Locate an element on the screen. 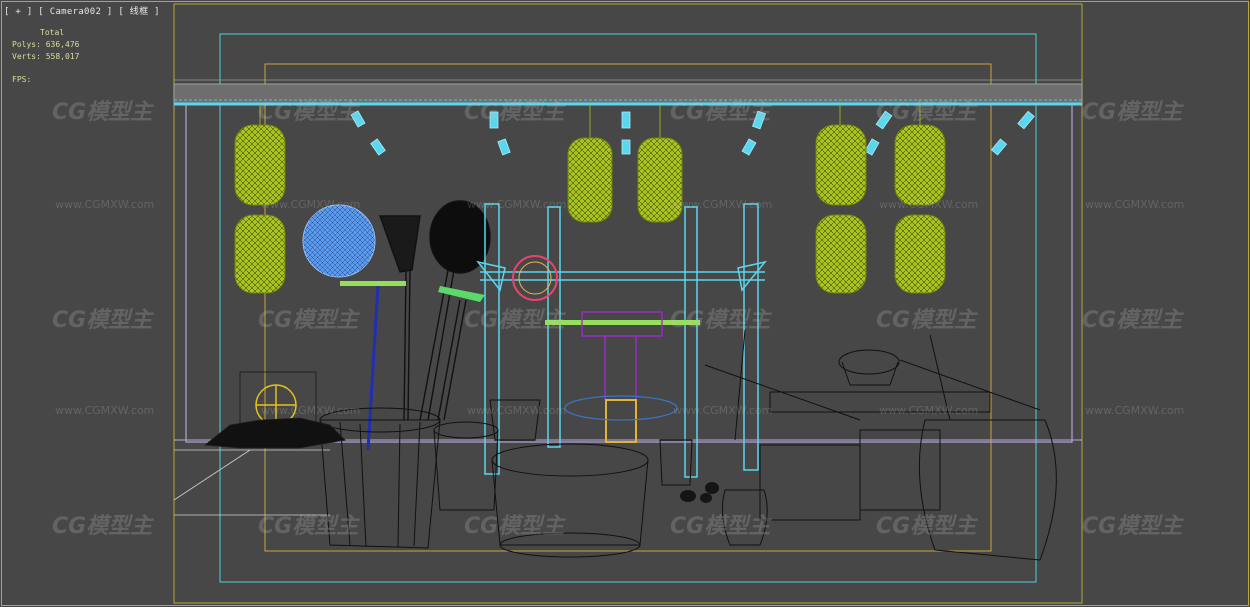  stats-total-label: Total is located at coordinates (52, 32).